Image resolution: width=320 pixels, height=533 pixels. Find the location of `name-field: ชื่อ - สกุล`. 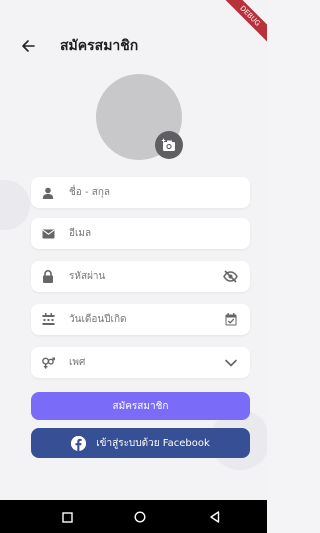

name-field: ชื่อ - สกุล is located at coordinates (140, 192).